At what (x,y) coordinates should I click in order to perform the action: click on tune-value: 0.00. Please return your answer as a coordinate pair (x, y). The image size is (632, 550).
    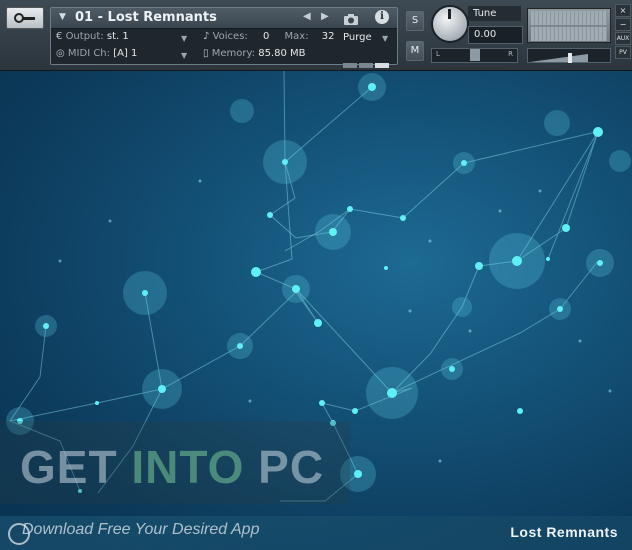
    Looking at the image, I should click on (495, 35).